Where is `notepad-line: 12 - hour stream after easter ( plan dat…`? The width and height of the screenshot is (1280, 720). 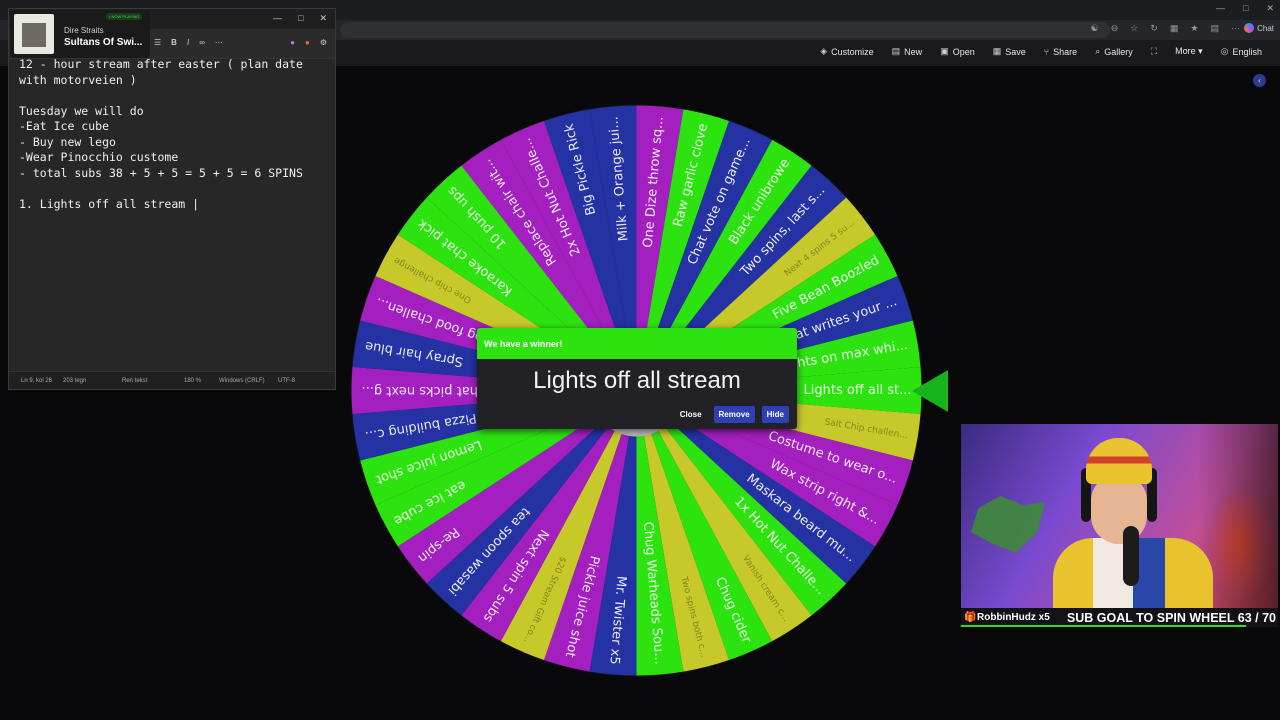 notepad-line: 12 - hour stream after easter ( plan dat… is located at coordinates (161, 64).